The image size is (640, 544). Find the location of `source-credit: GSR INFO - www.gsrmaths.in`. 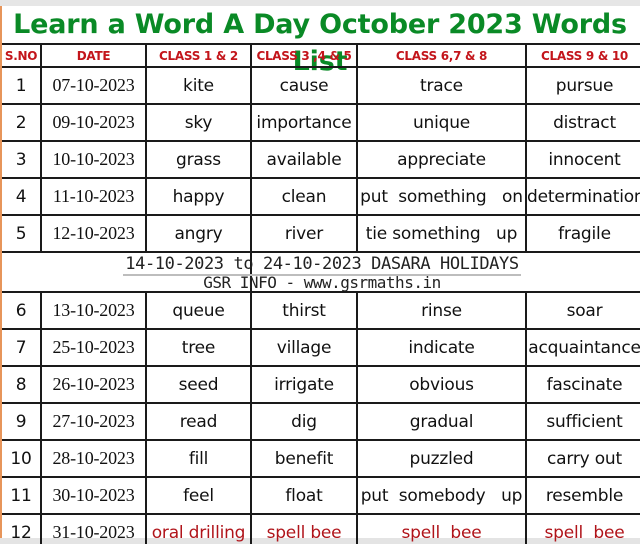

source-credit: GSR INFO - www.gsrmaths.in is located at coordinates (321, 282).